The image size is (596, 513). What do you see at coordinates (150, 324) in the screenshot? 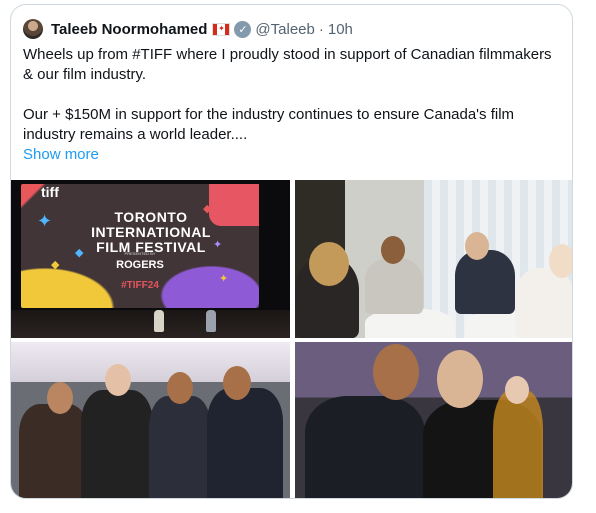
I see `stage` at bounding box center [150, 324].